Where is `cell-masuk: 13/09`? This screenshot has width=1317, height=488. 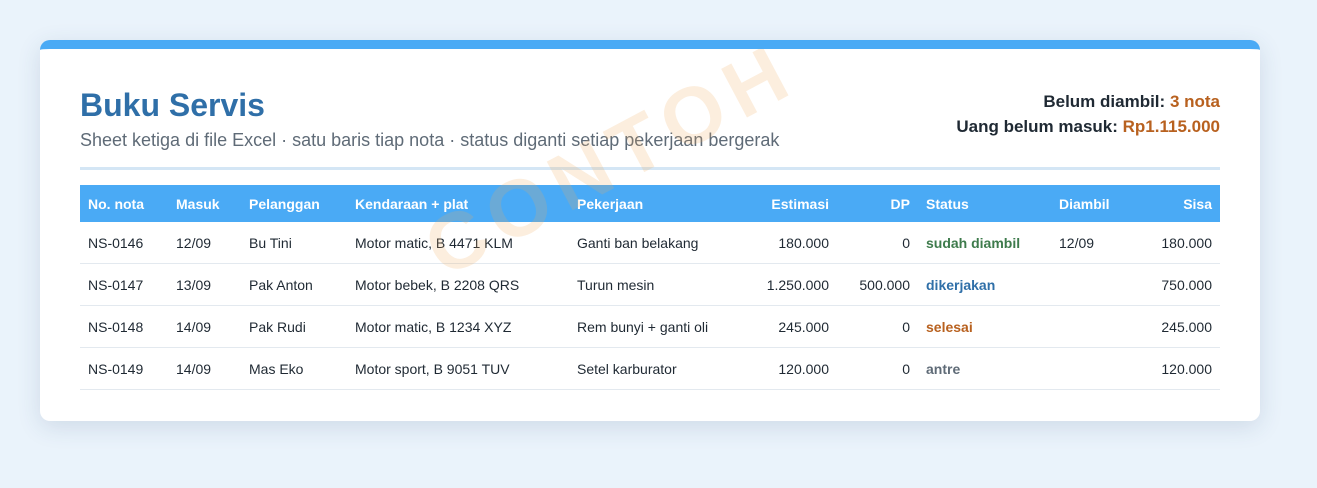
cell-masuk: 13/09 is located at coordinates (204, 284).